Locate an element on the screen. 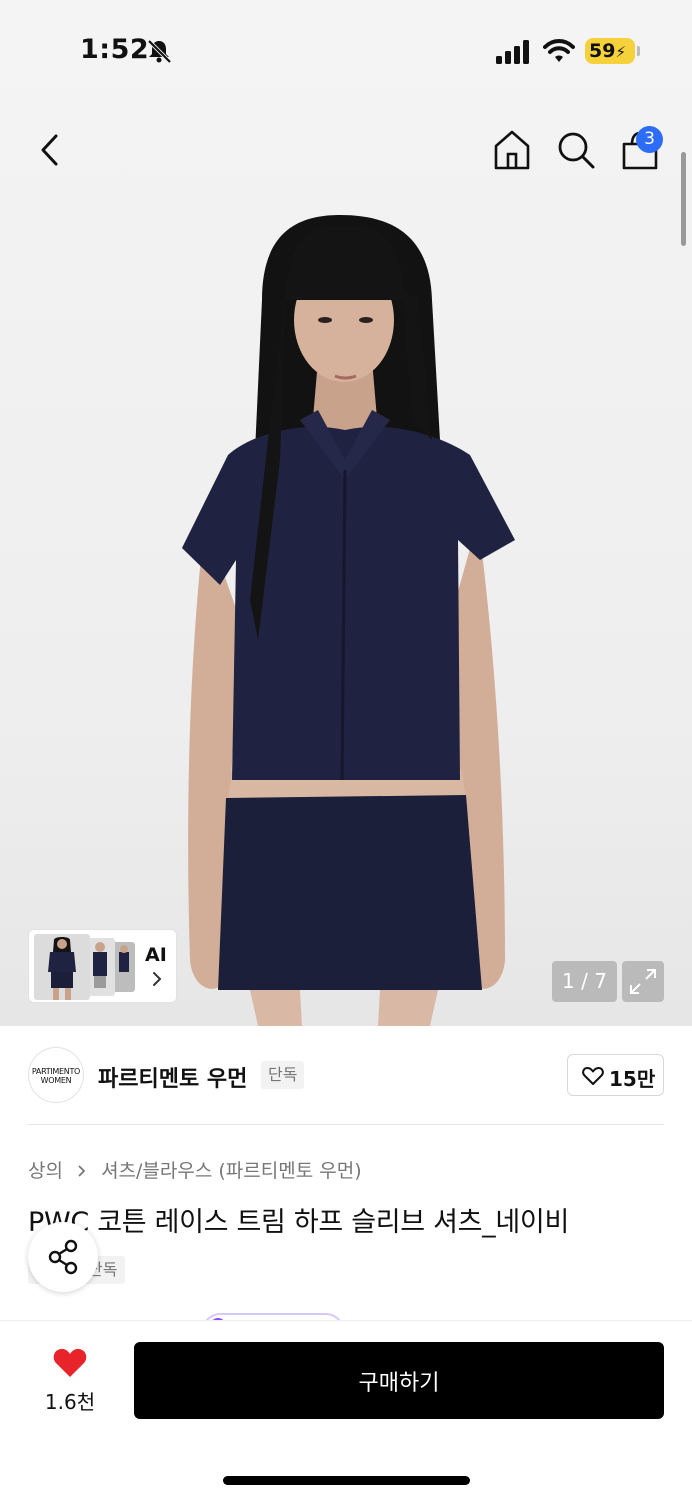  ai-thumbnail-preview: AI is located at coordinates (102, 966).